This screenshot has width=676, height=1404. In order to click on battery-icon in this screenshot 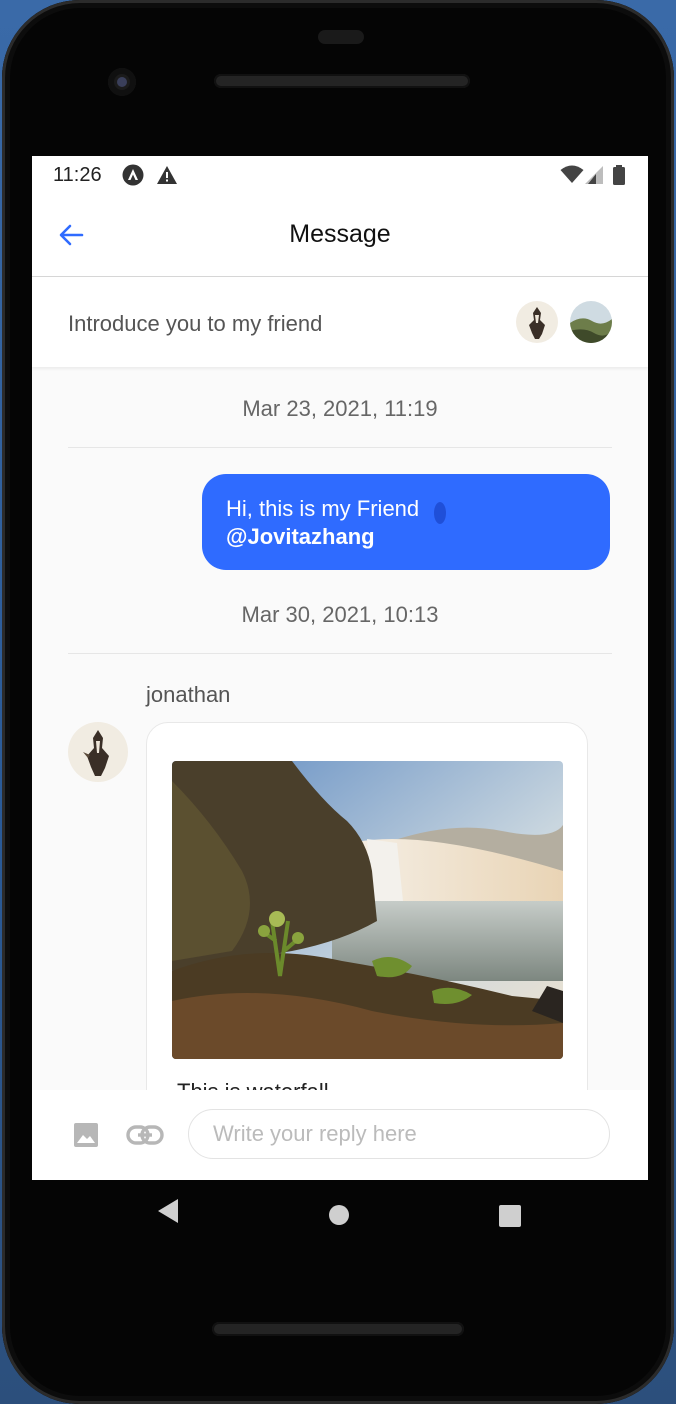, I will do `click(619, 175)`.